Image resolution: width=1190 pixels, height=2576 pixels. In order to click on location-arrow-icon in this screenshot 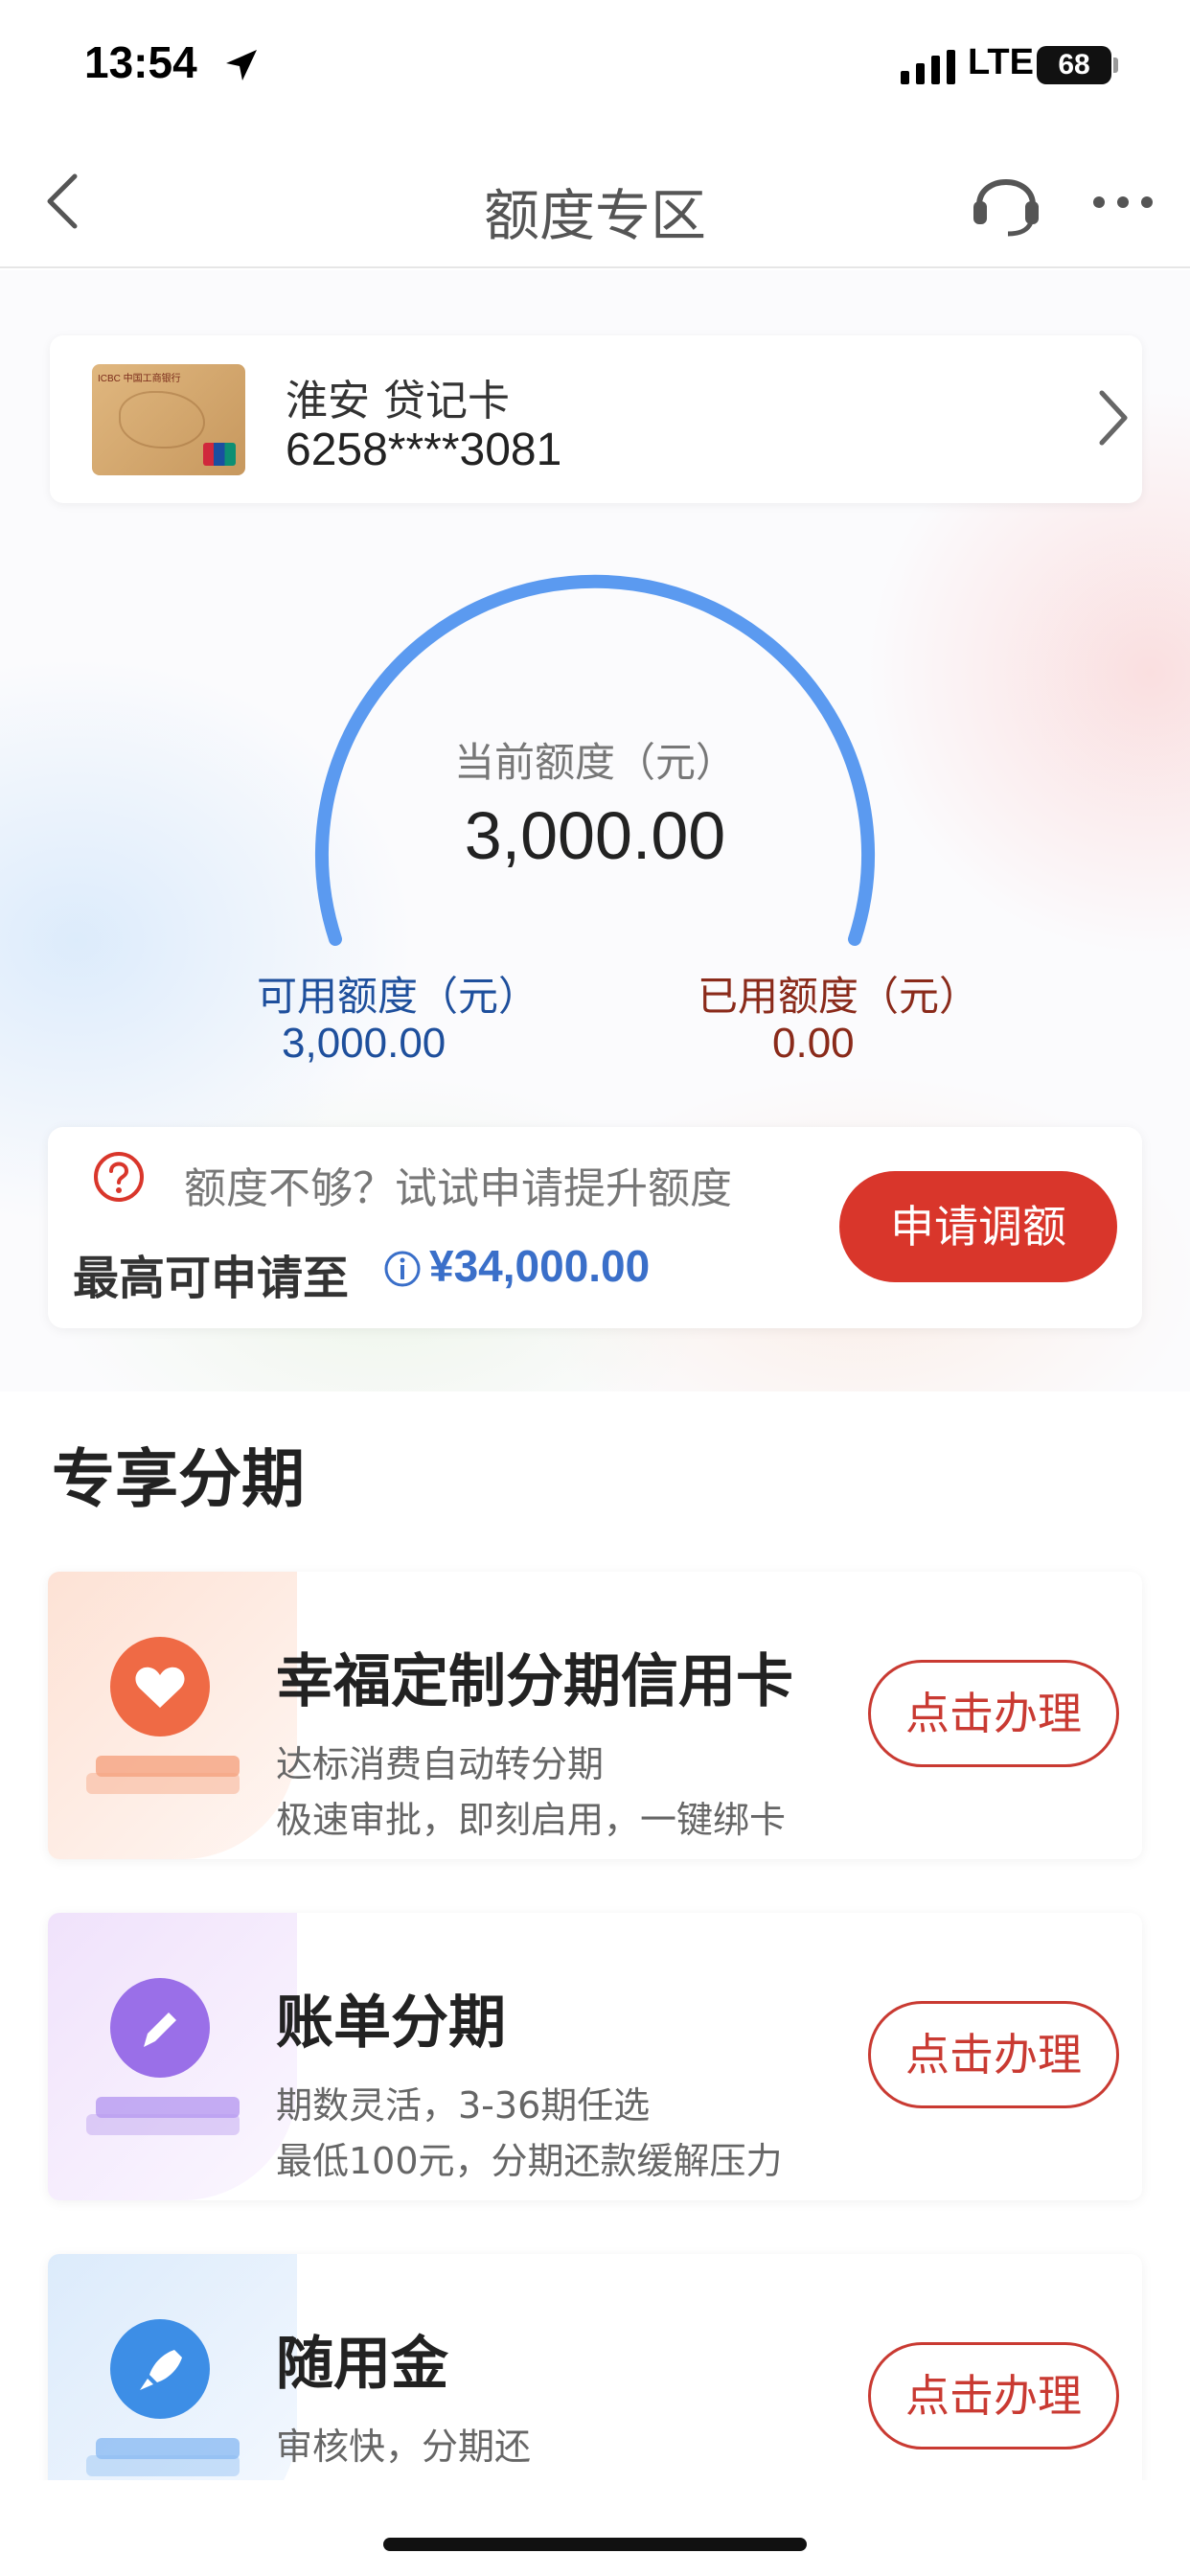, I will do `click(242, 65)`.